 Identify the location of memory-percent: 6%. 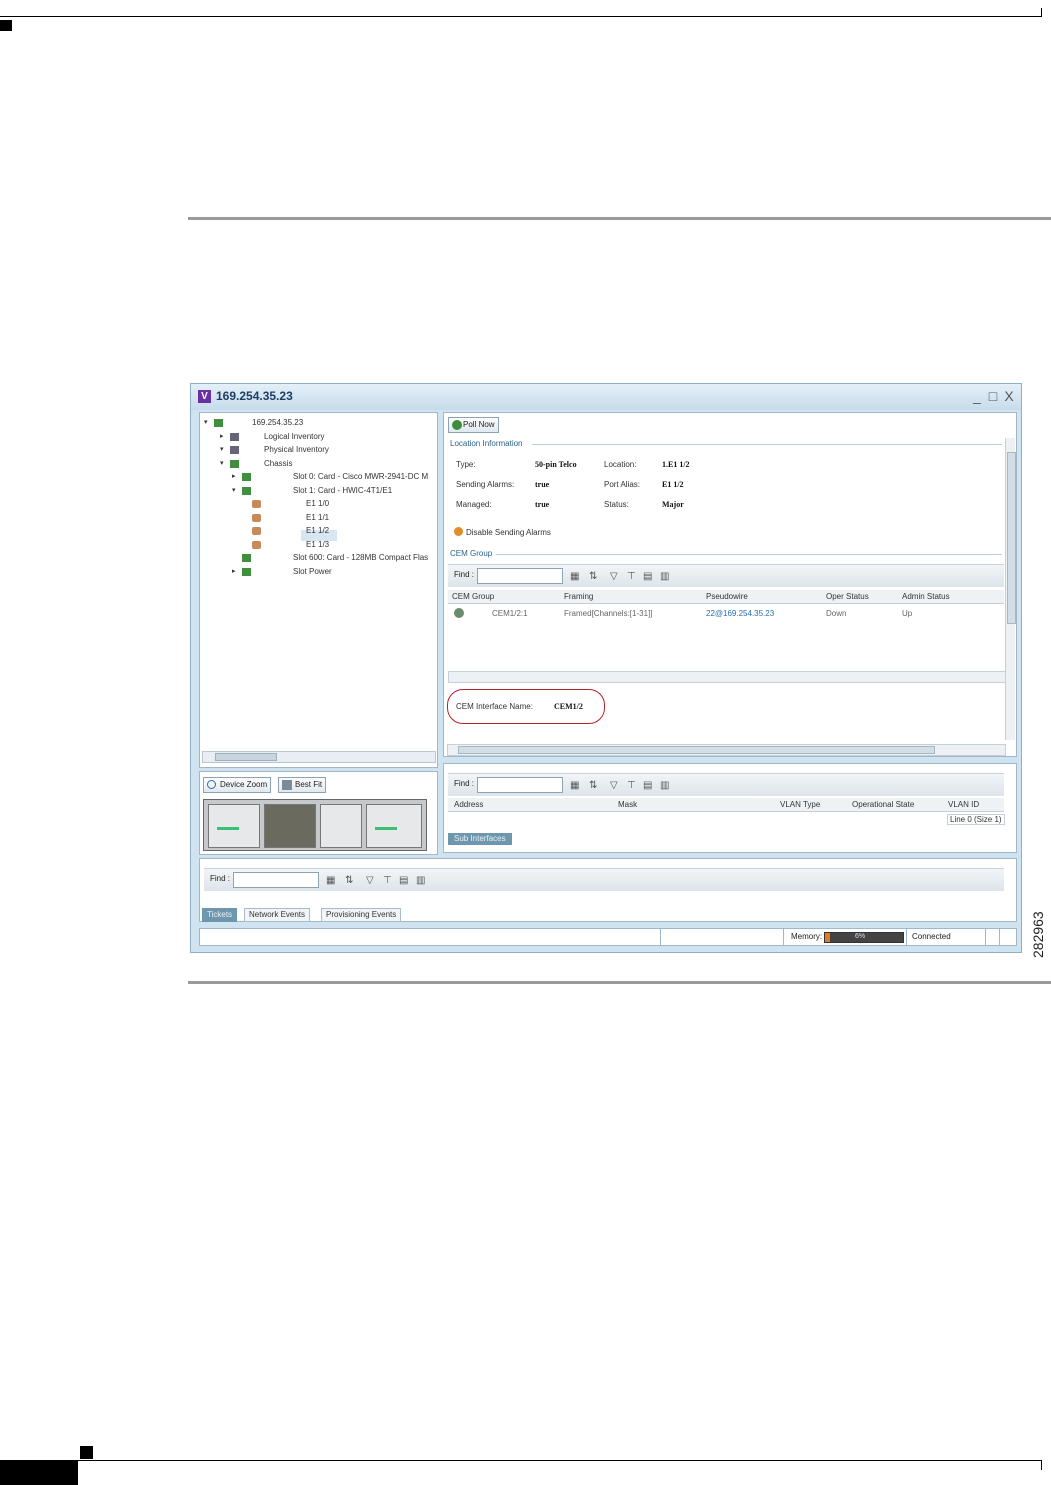
(860, 936).